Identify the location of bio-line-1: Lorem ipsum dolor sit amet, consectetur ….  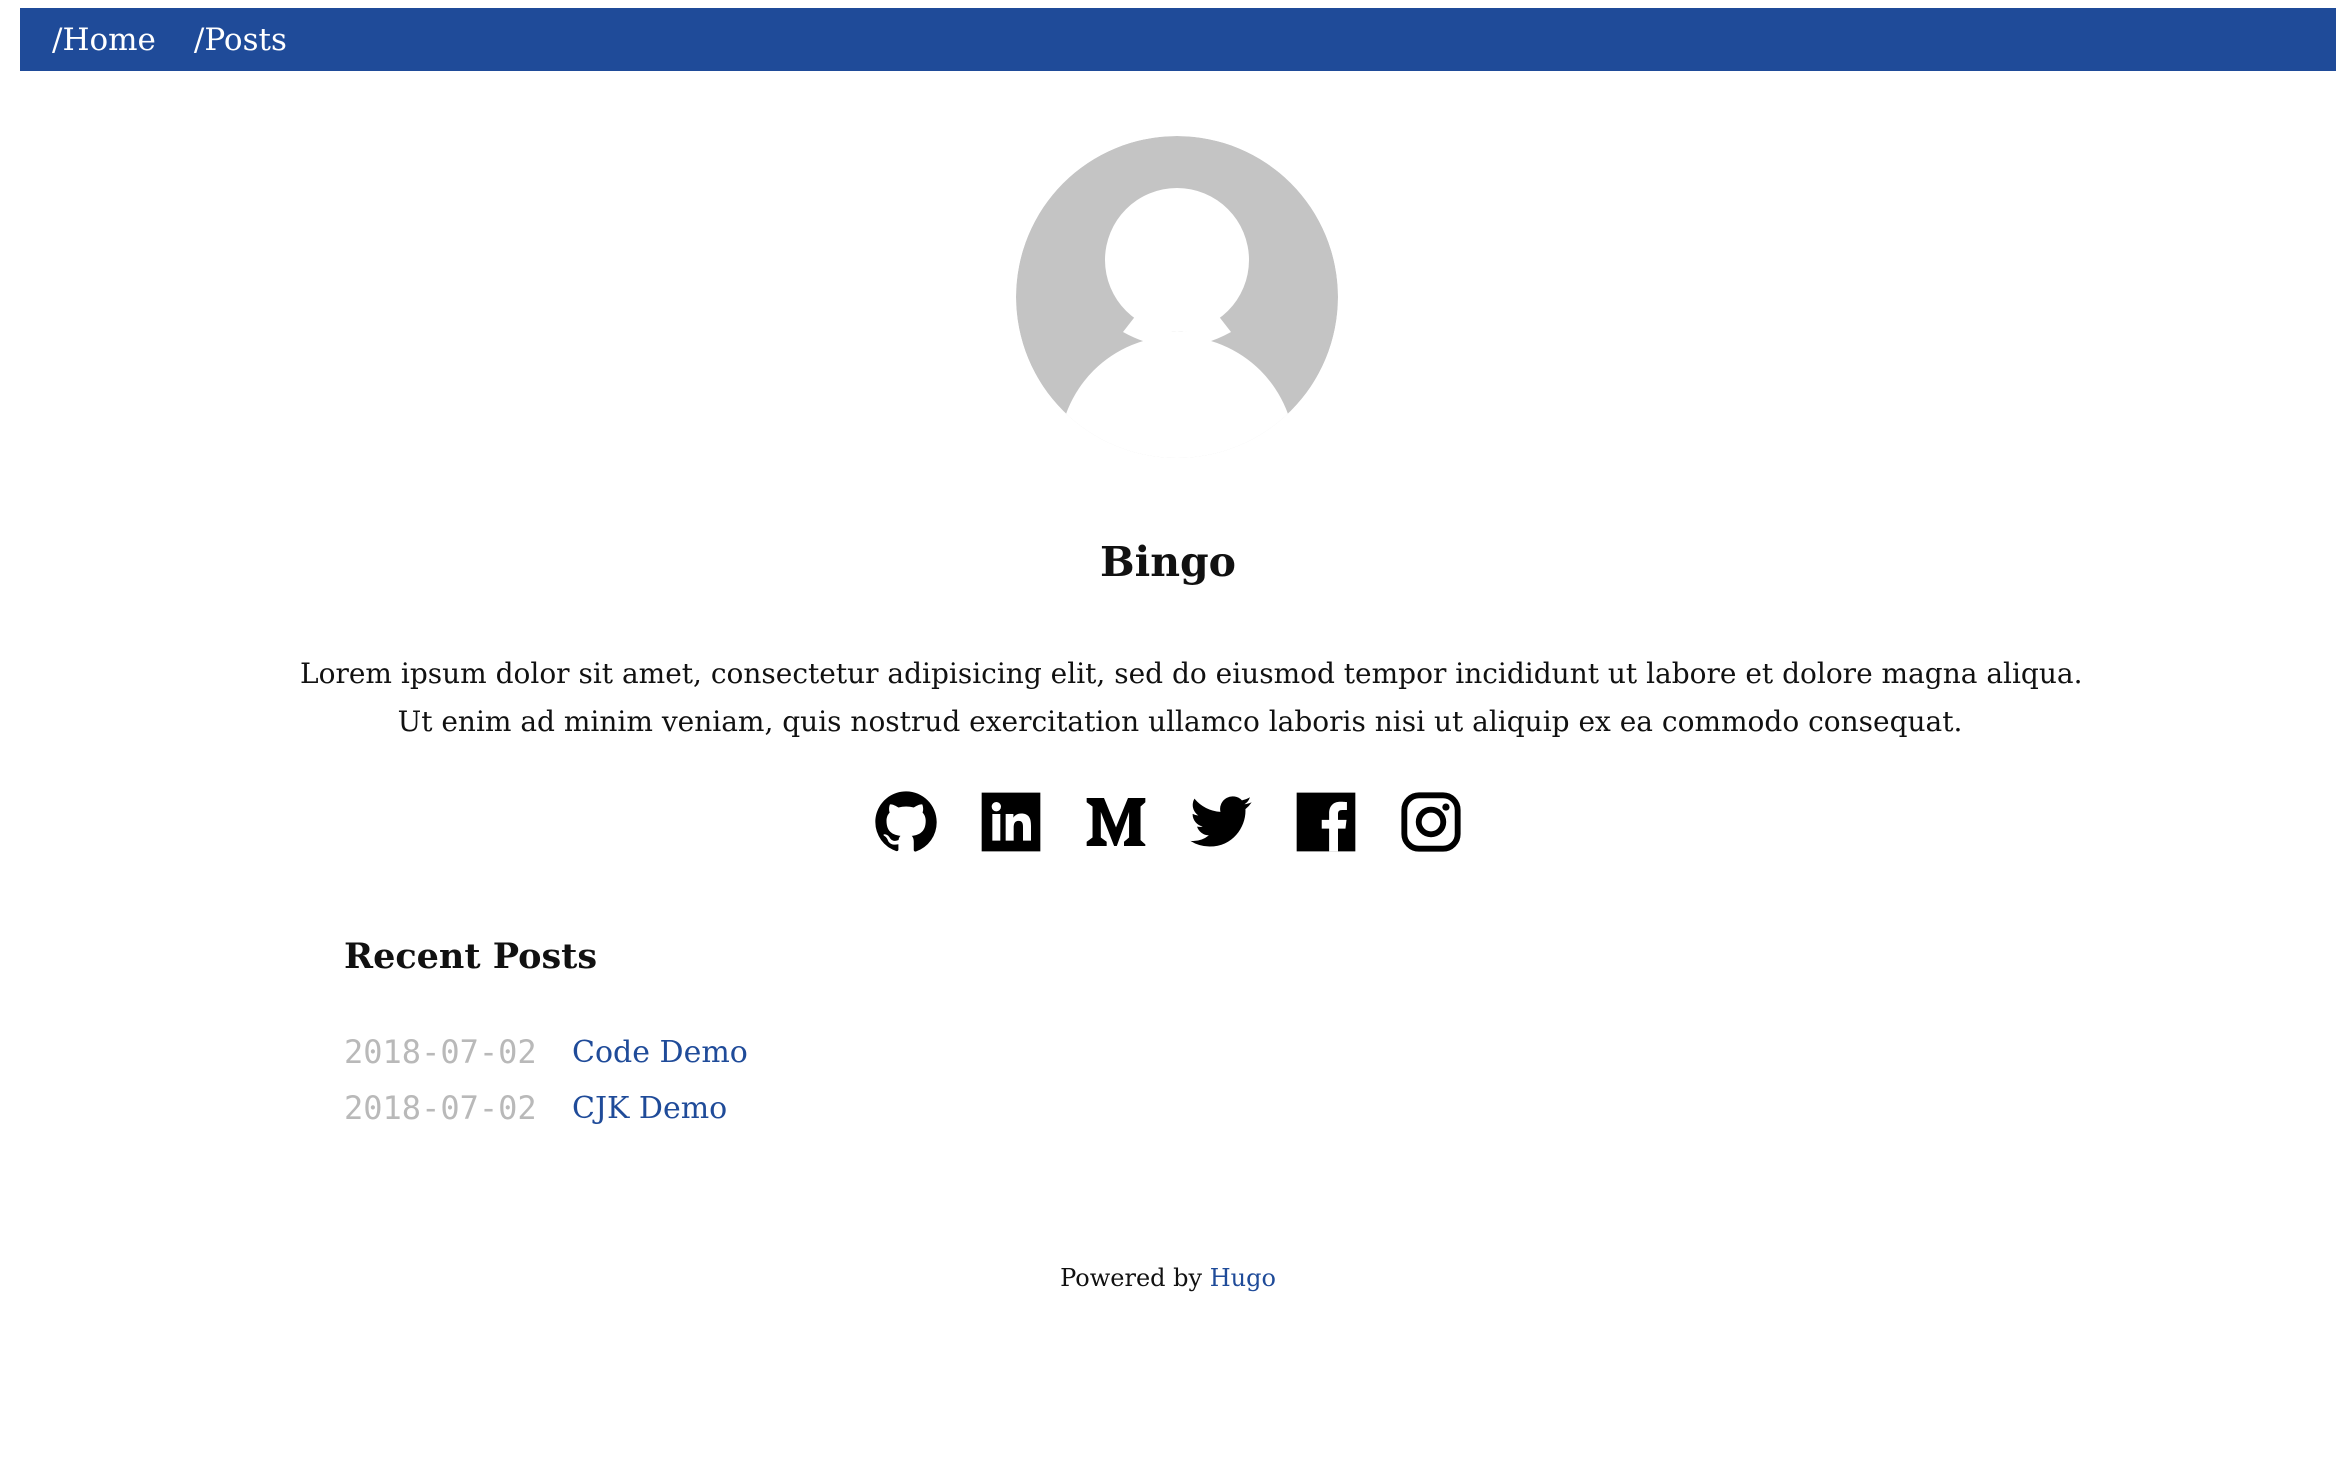
(1191, 673).